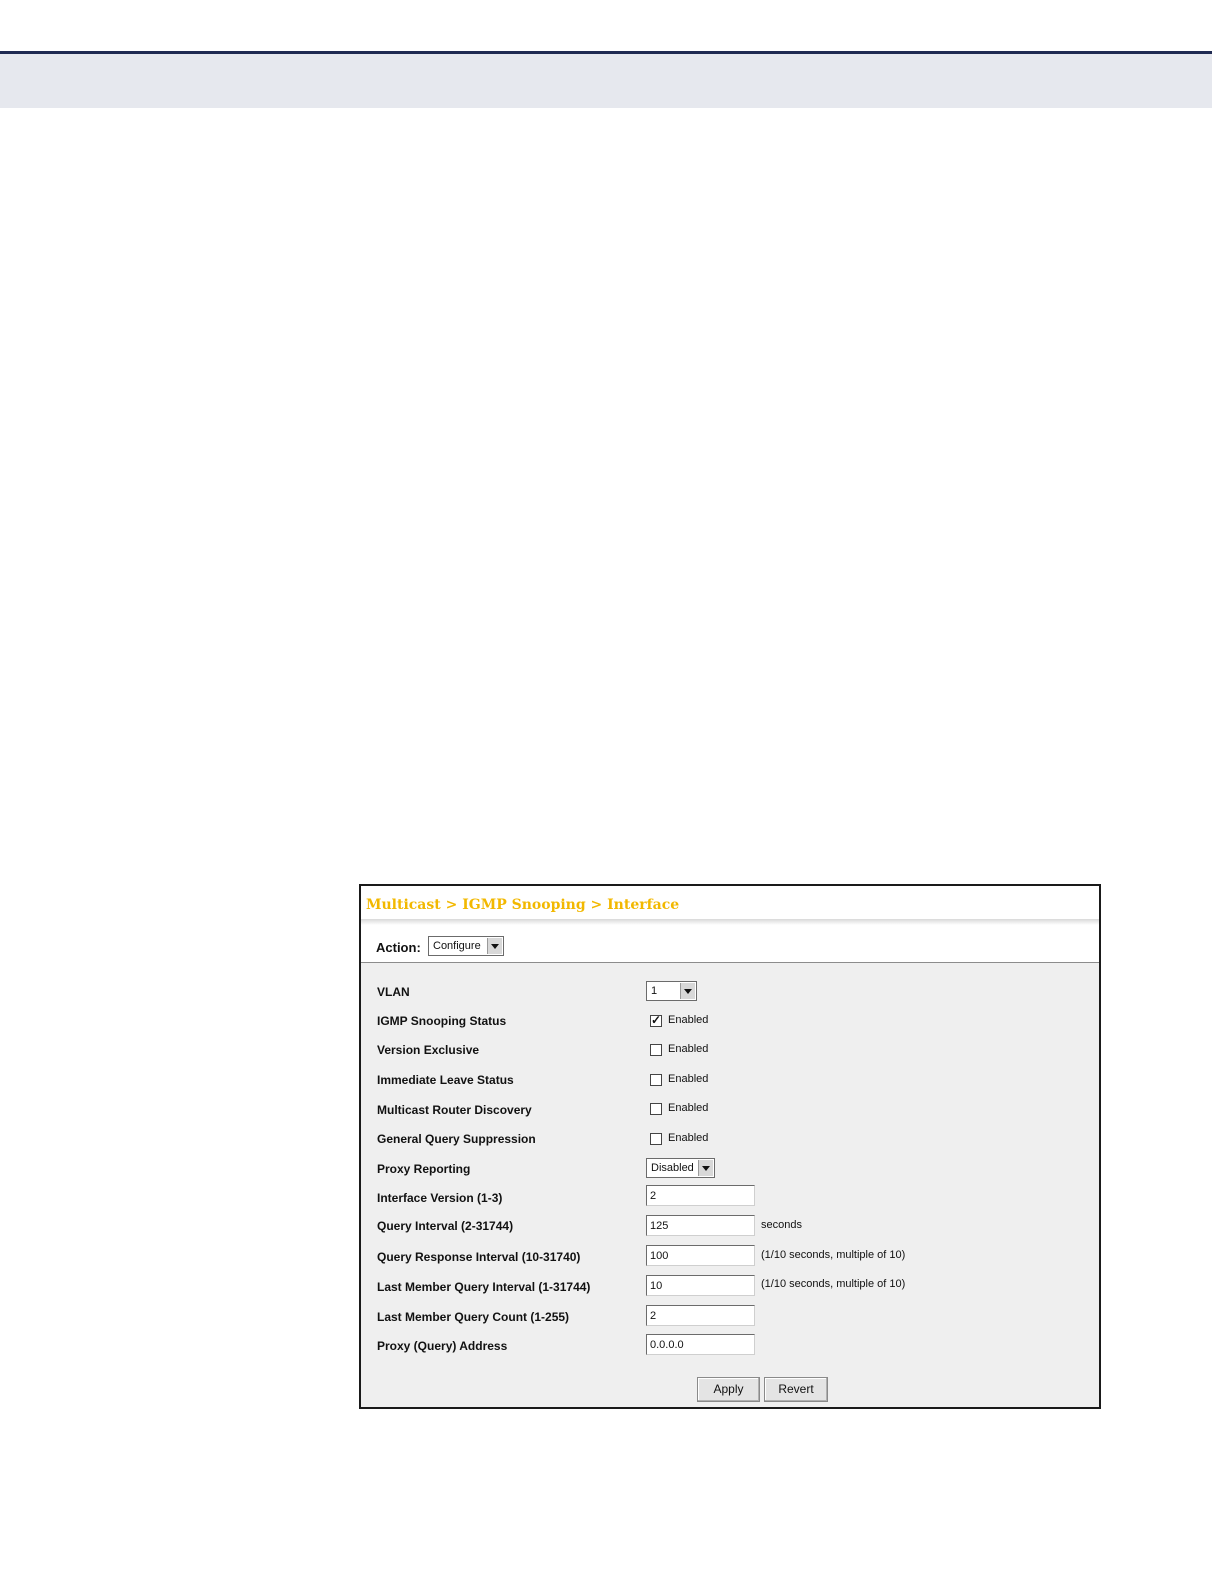  Describe the element at coordinates (473, 1317) in the screenshot. I see `last-member-query-count-label: Last Member Query Count (1-255)` at that location.